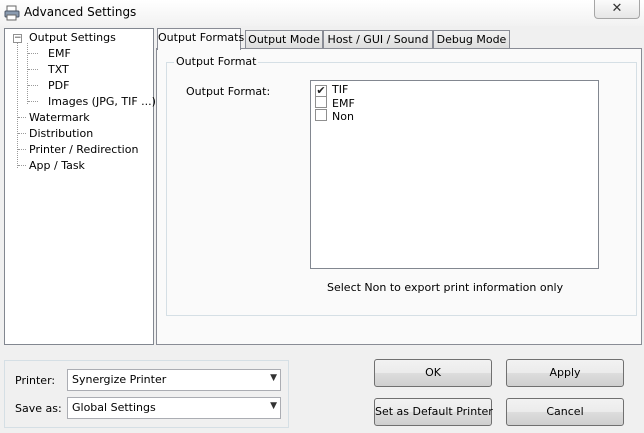 The image size is (644, 433). Describe the element at coordinates (322, 13) in the screenshot. I see `title-bar: Advanced Settings ✕` at that location.